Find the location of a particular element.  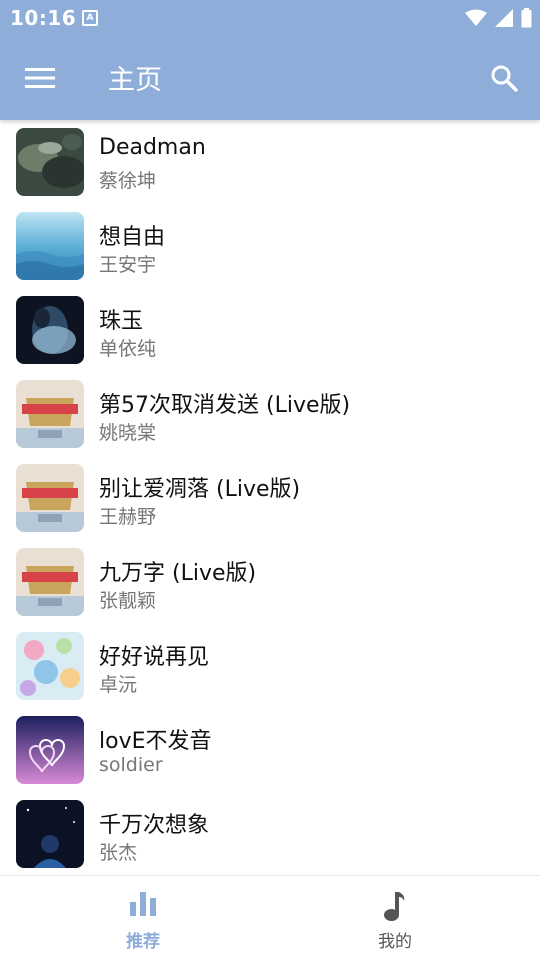

music-note-icon is located at coordinates (394, 906).